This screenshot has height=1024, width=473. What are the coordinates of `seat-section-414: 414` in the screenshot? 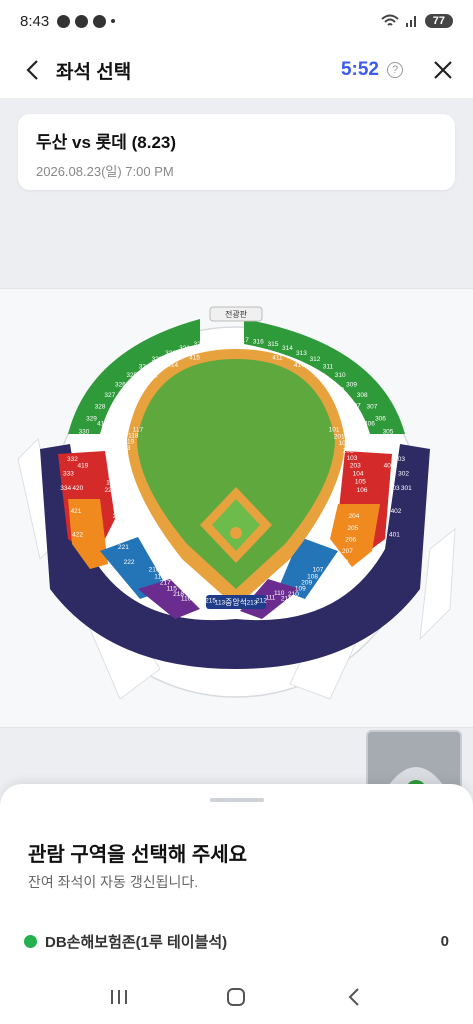 It's located at (172, 365).